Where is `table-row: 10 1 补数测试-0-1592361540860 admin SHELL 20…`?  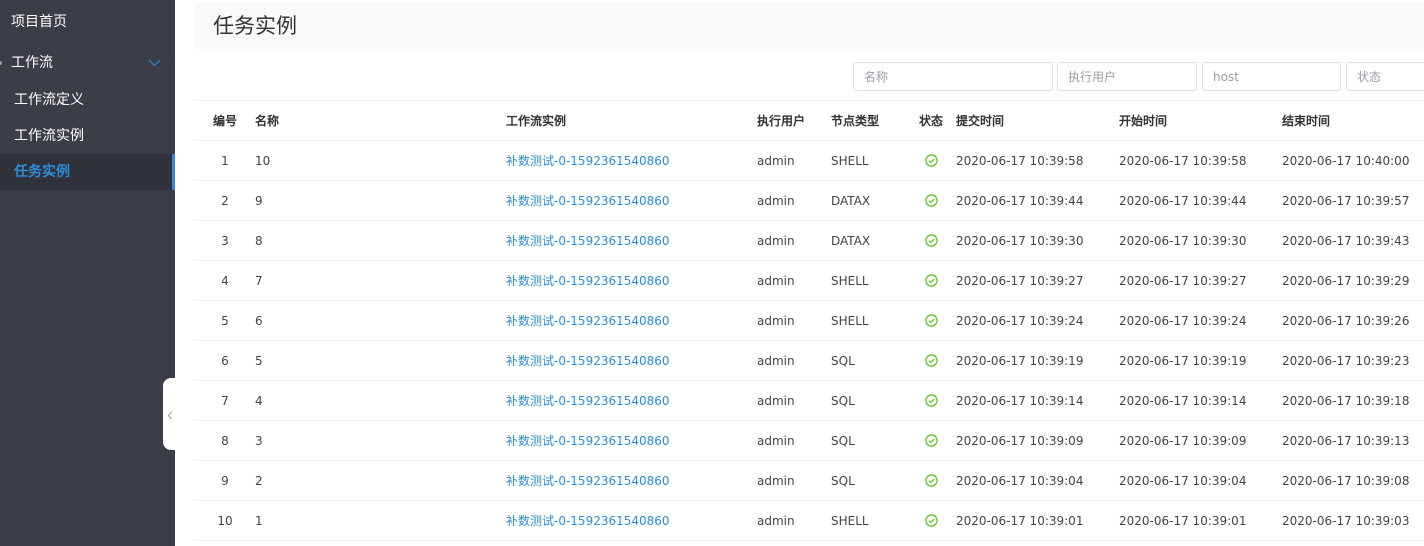 table-row: 10 1 补数测试-0-1592361540860 admin SHELL 20… is located at coordinates (809, 521).